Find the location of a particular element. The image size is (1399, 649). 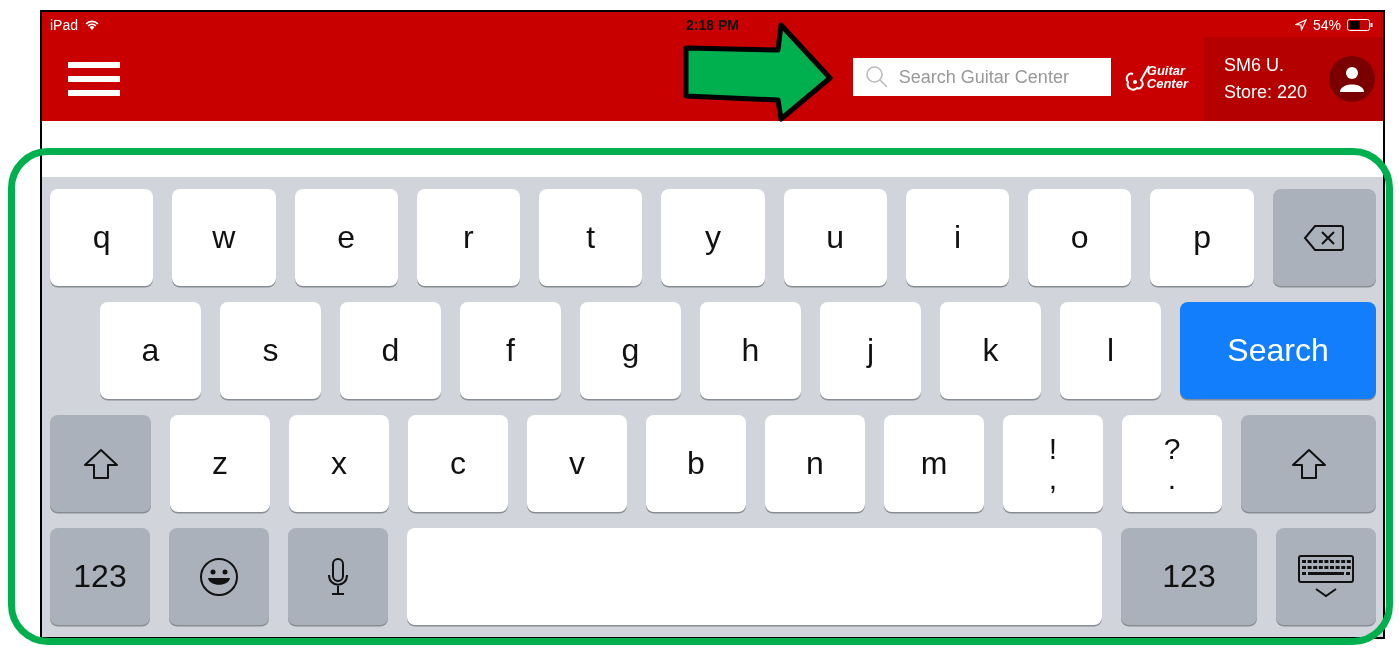

search-icon is located at coordinates (876, 77).